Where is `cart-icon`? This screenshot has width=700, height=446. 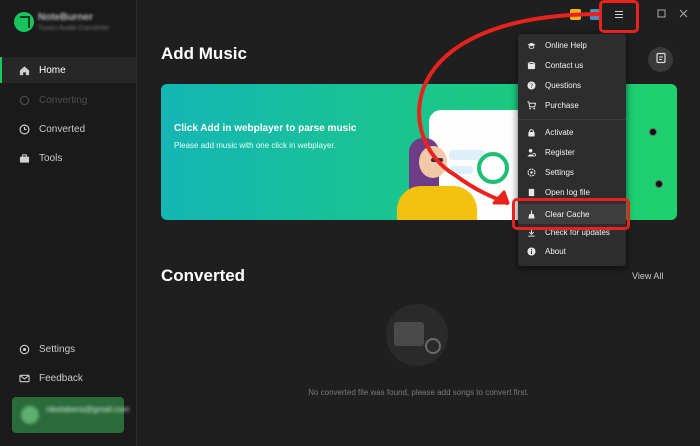
cart-icon is located at coordinates (531, 105).